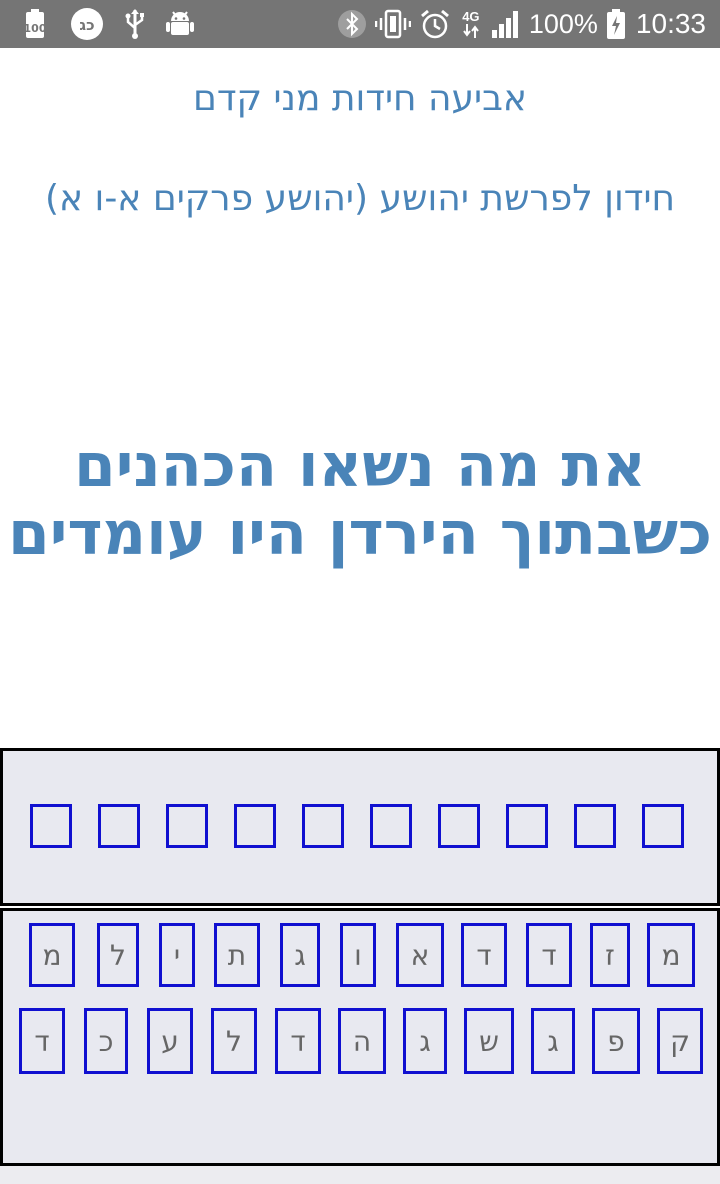 The width and height of the screenshot is (720, 1184). What do you see at coordinates (107, 24) in the screenshot?
I see `status-bar-notifications: 100 כג` at bounding box center [107, 24].